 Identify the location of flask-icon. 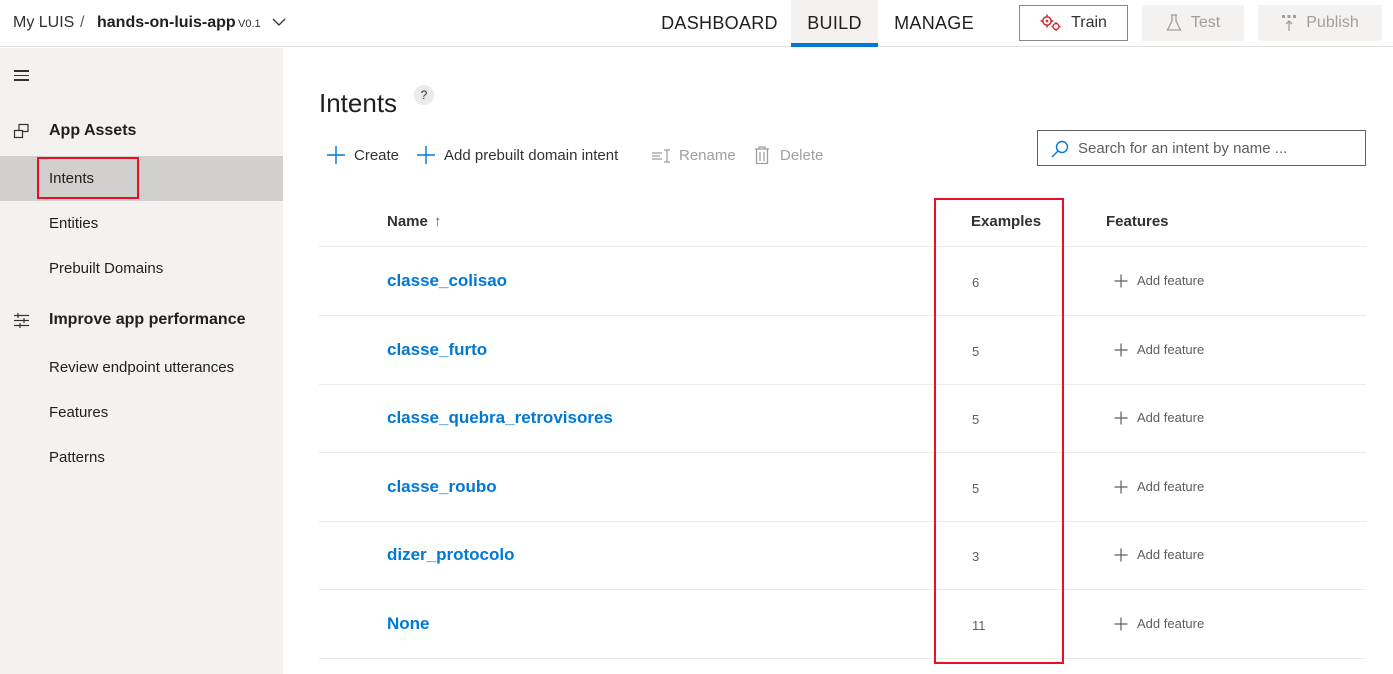
(1174, 22).